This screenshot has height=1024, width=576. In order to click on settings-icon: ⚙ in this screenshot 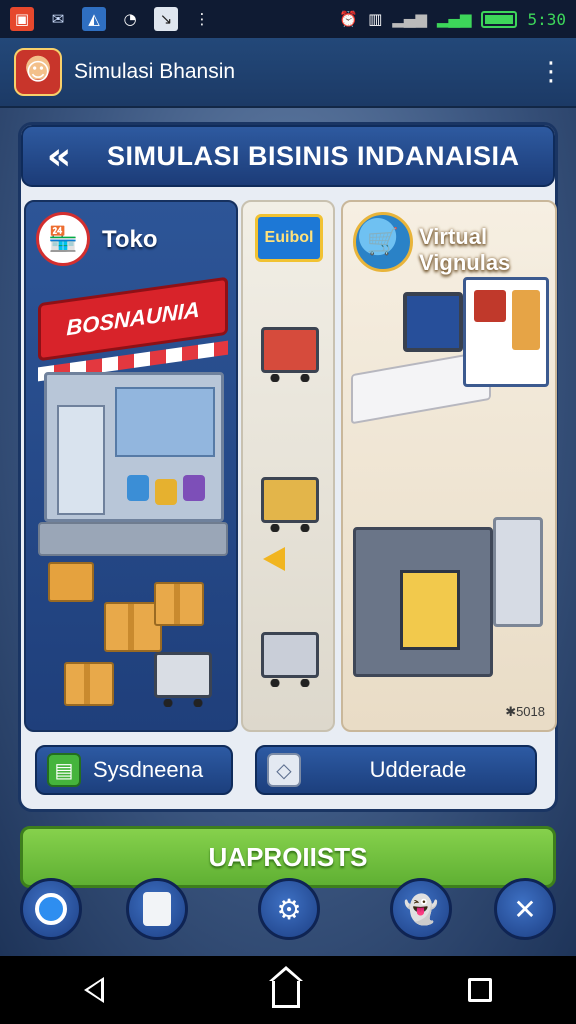, I will do `click(289, 909)`.